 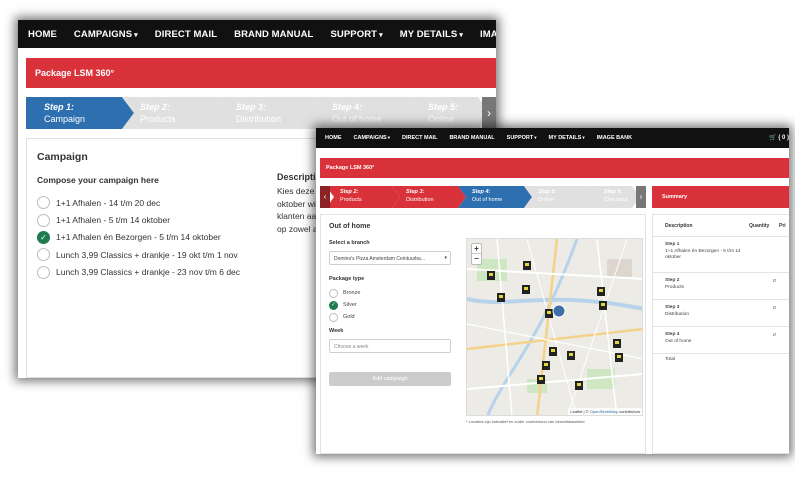 What do you see at coordinates (547, 192) in the screenshot?
I see `step-number: Step 5:` at bounding box center [547, 192].